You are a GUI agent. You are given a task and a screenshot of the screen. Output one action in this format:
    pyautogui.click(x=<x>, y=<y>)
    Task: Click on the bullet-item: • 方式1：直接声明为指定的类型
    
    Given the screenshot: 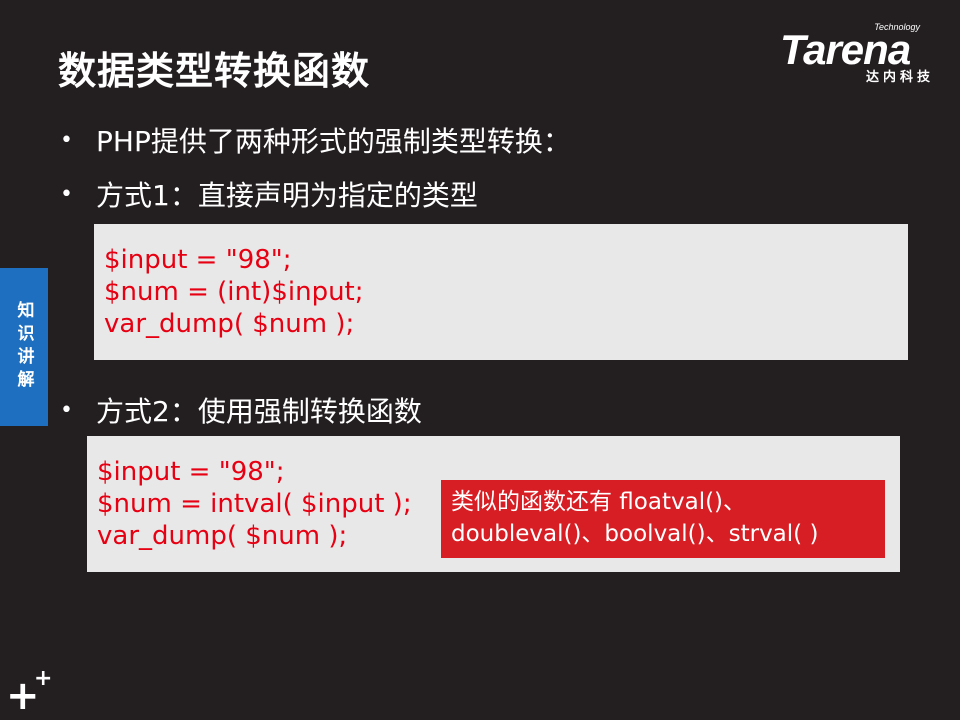 What is the action you would take?
    pyautogui.click(x=269, y=194)
    